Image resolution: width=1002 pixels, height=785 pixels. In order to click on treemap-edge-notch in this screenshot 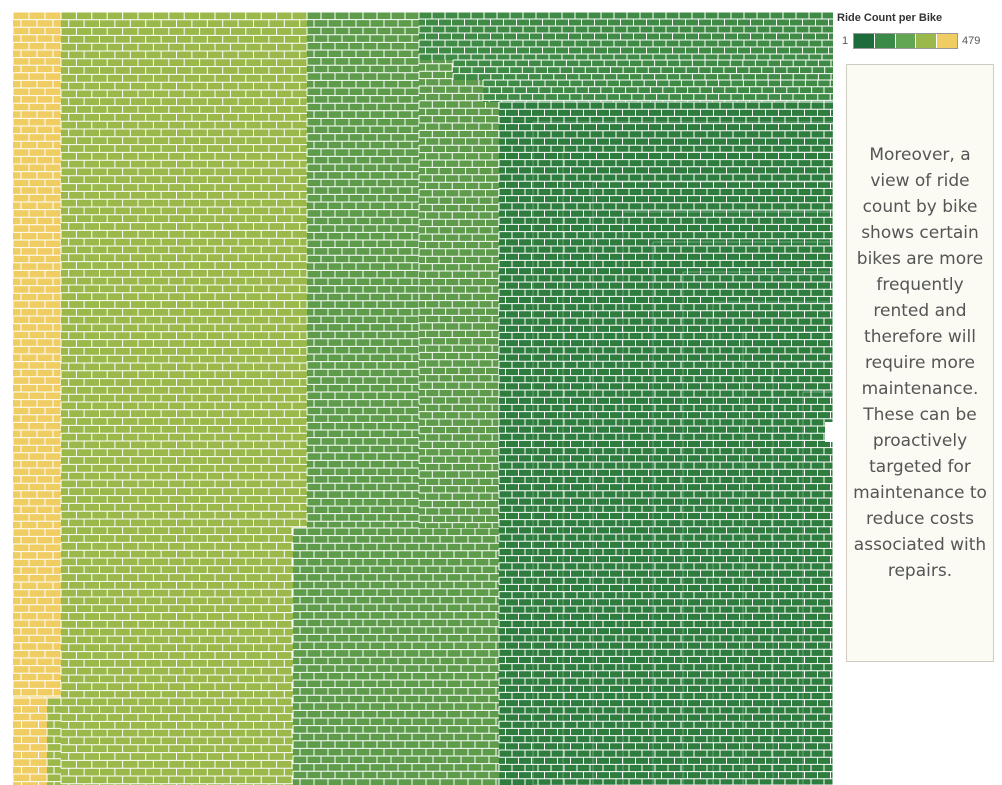, I will do `click(829, 432)`.